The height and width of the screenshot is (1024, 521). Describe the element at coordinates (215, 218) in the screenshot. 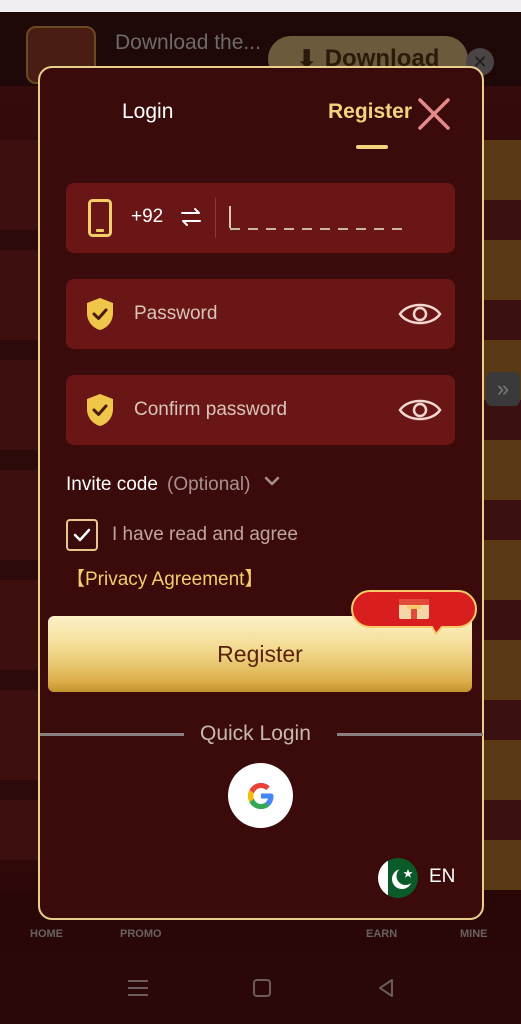

I see `field-divider` at that location.